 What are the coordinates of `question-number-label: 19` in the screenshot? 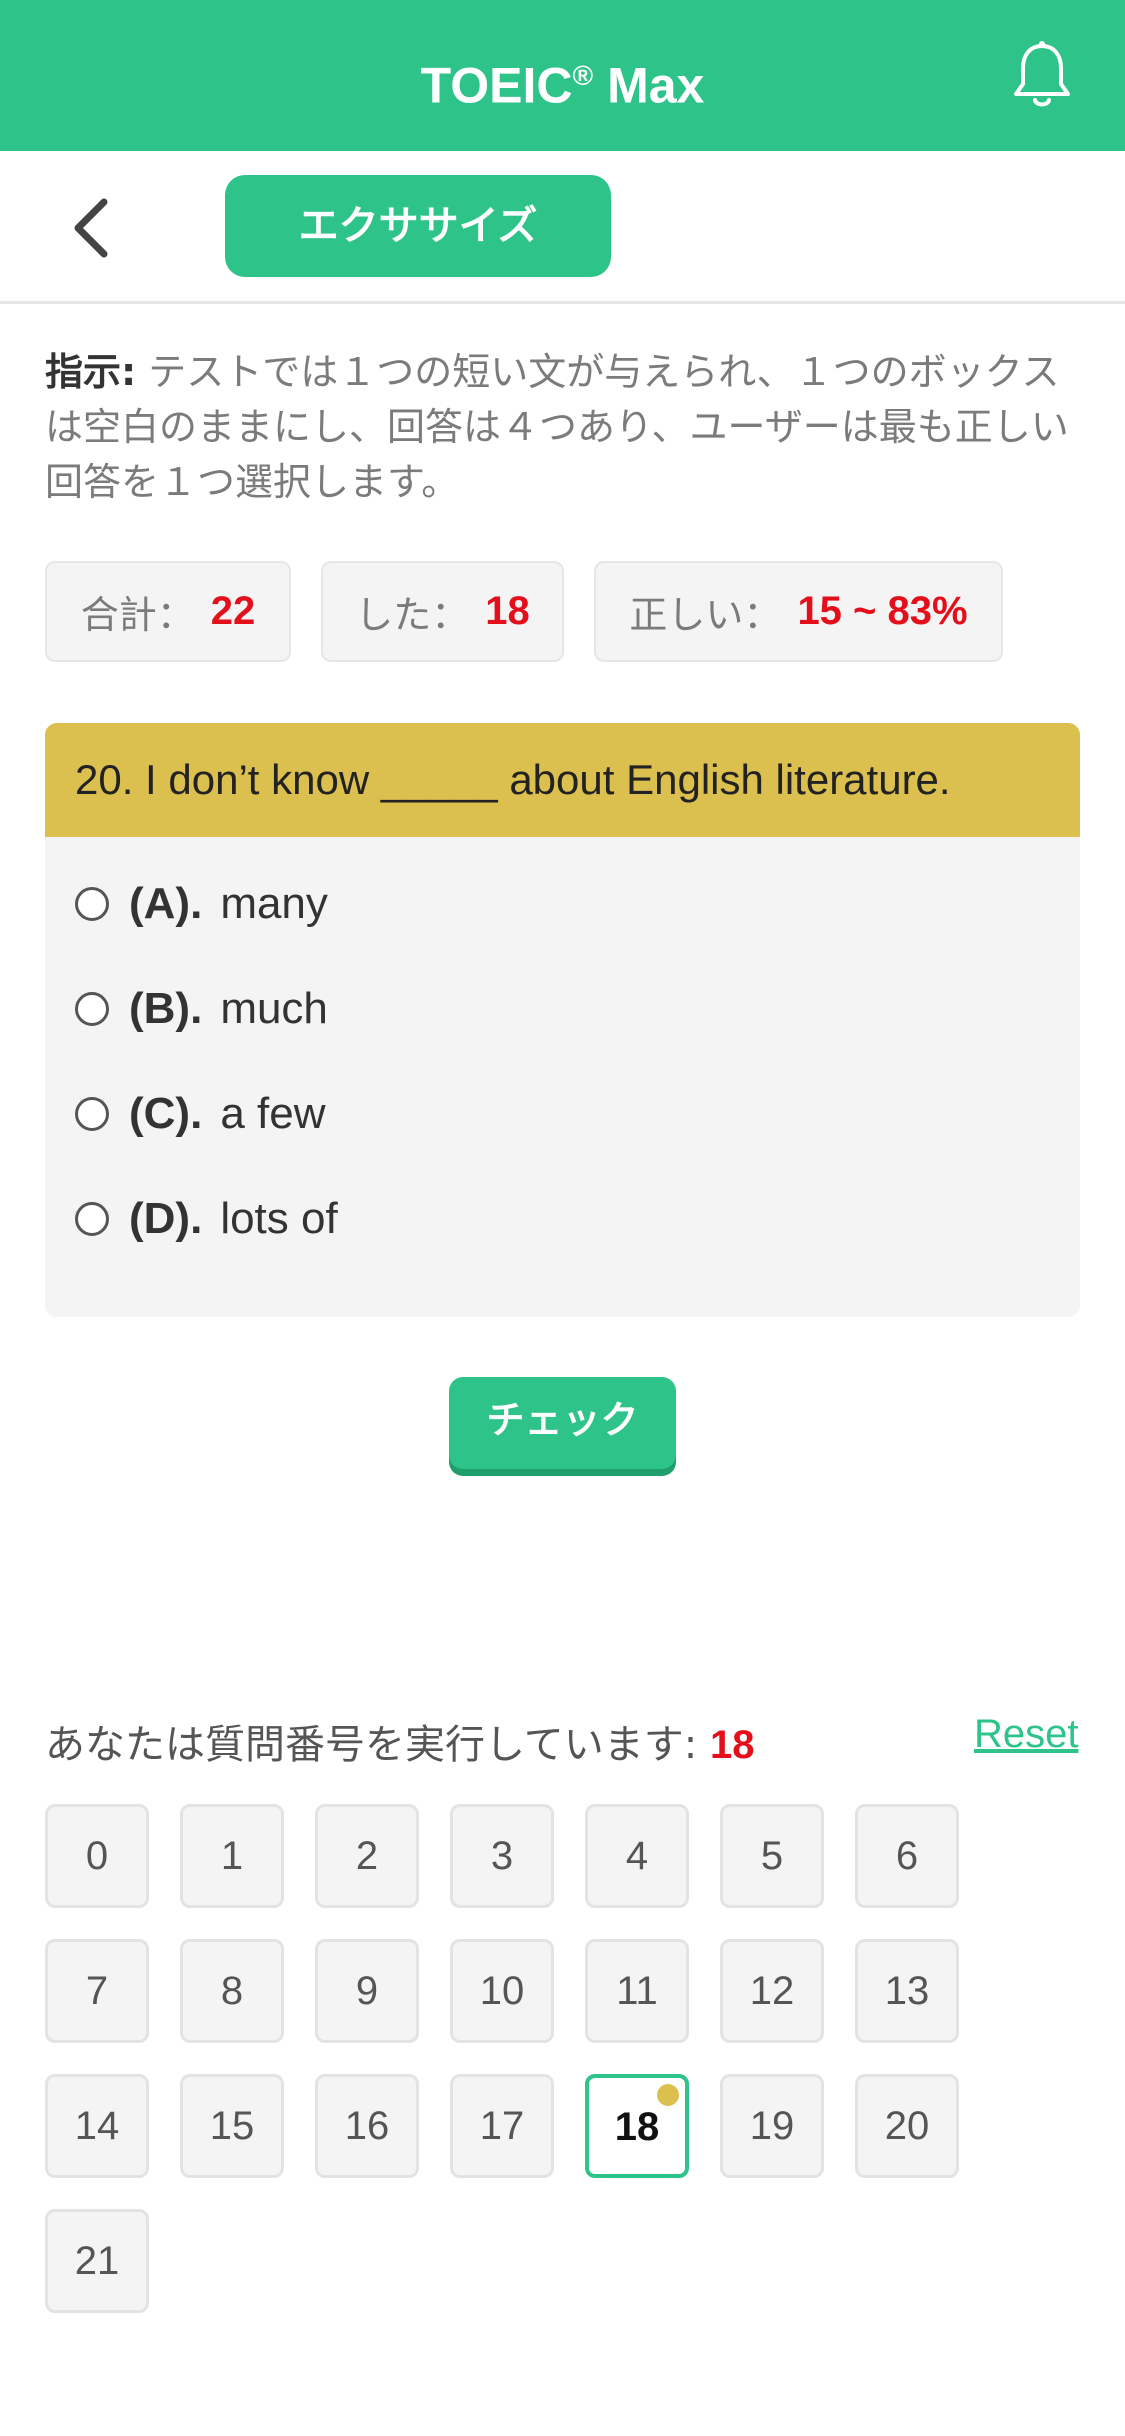 It's located at (772, 2126).